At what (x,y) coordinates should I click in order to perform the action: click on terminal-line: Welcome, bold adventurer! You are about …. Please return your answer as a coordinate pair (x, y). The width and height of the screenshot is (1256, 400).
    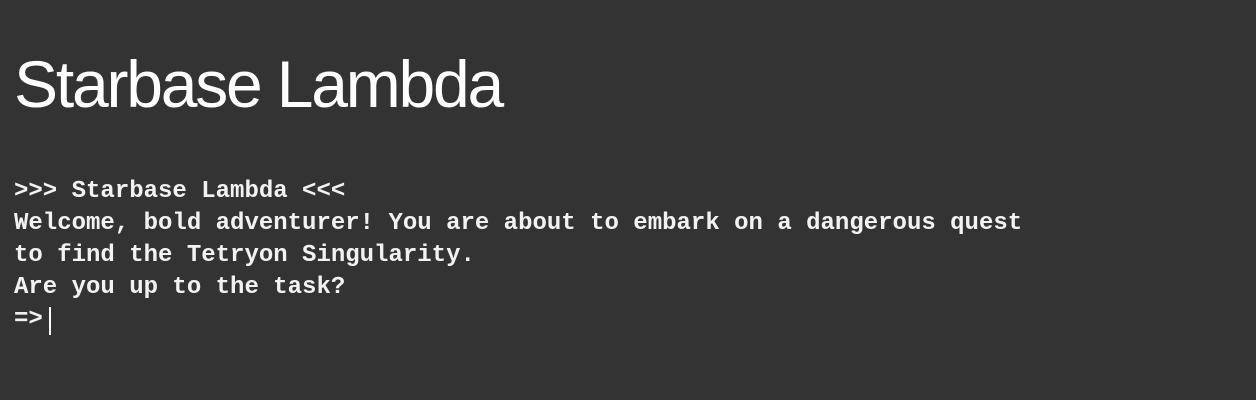
    Looking at the image, I should click on (518, 223).